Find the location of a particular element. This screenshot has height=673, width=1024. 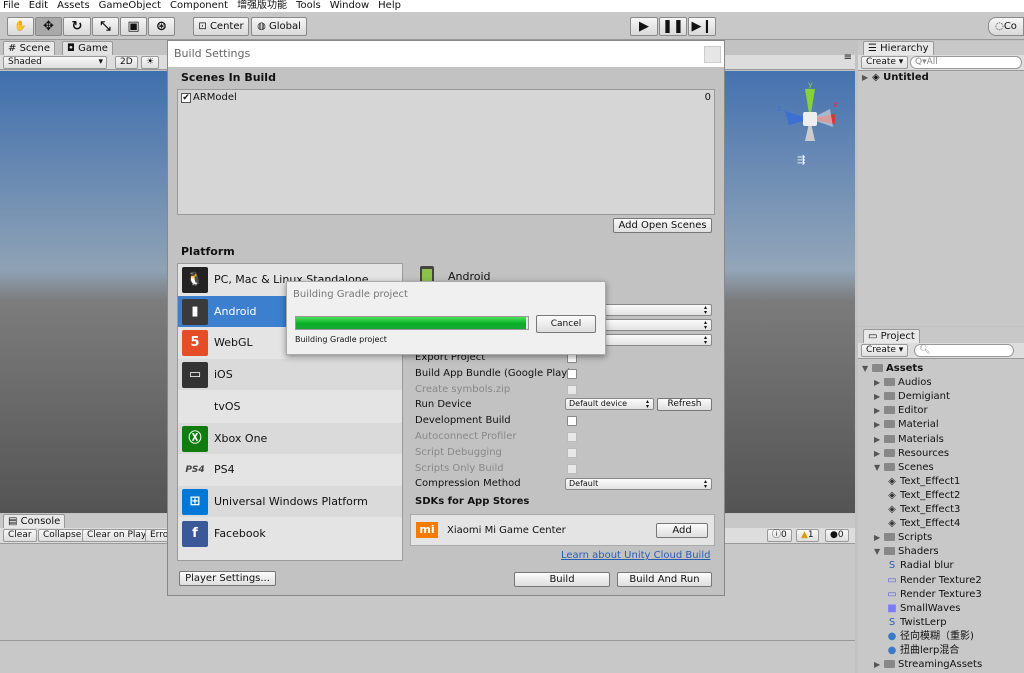

scale-tool-icon: ⤡ is located at coordinates (105, 26).